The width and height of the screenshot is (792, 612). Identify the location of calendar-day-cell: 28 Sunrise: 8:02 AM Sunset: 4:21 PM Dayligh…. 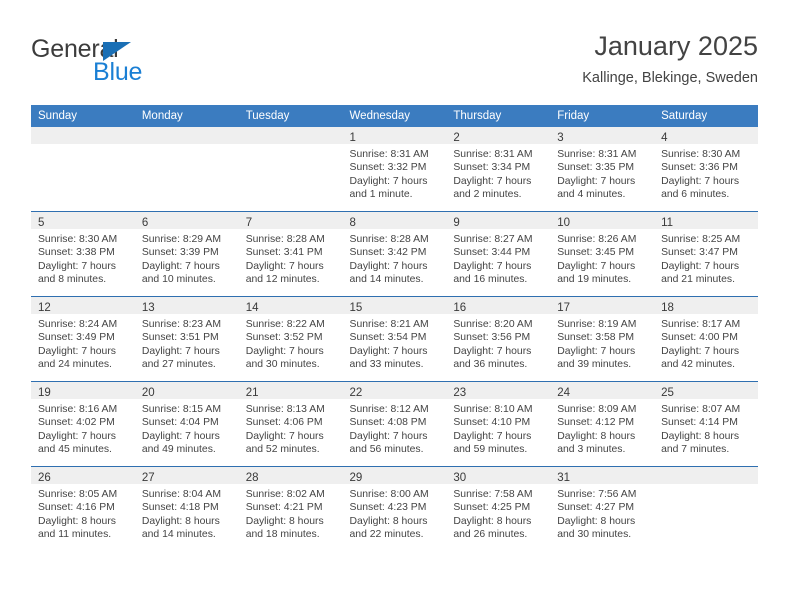
(290, 508).